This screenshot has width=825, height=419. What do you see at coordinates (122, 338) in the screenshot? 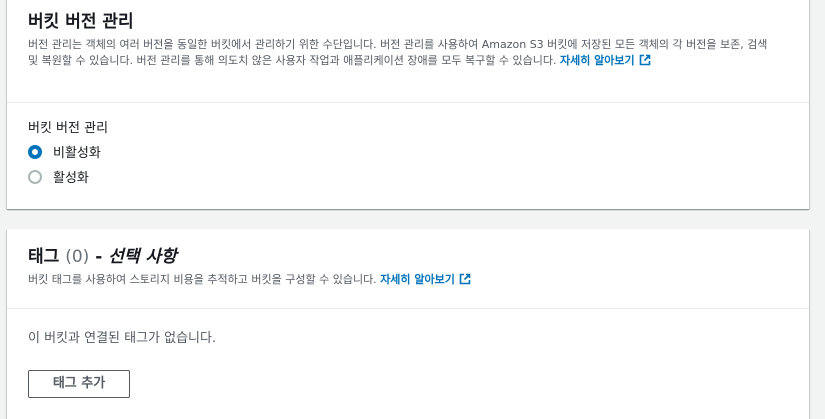
I see `tags-empty-message: 이 버킷과 연결된 태그가 없습니다.` at bounding box center [122, 338].